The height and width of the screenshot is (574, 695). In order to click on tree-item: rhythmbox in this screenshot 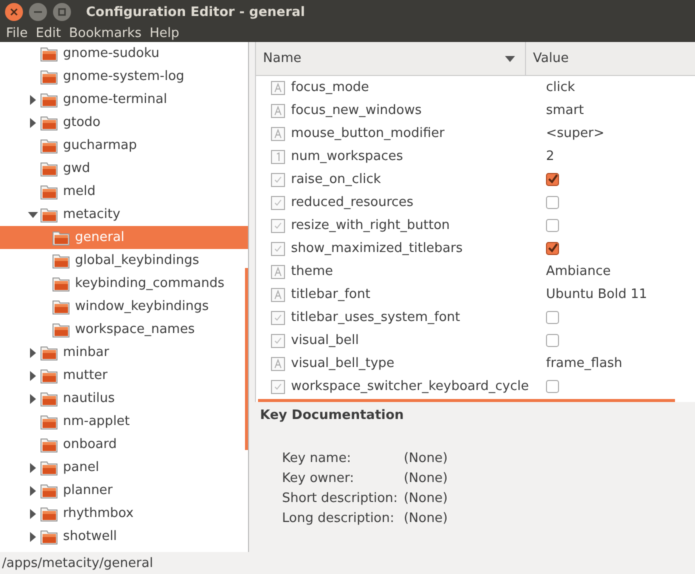, I will do `click(124, 513)`.